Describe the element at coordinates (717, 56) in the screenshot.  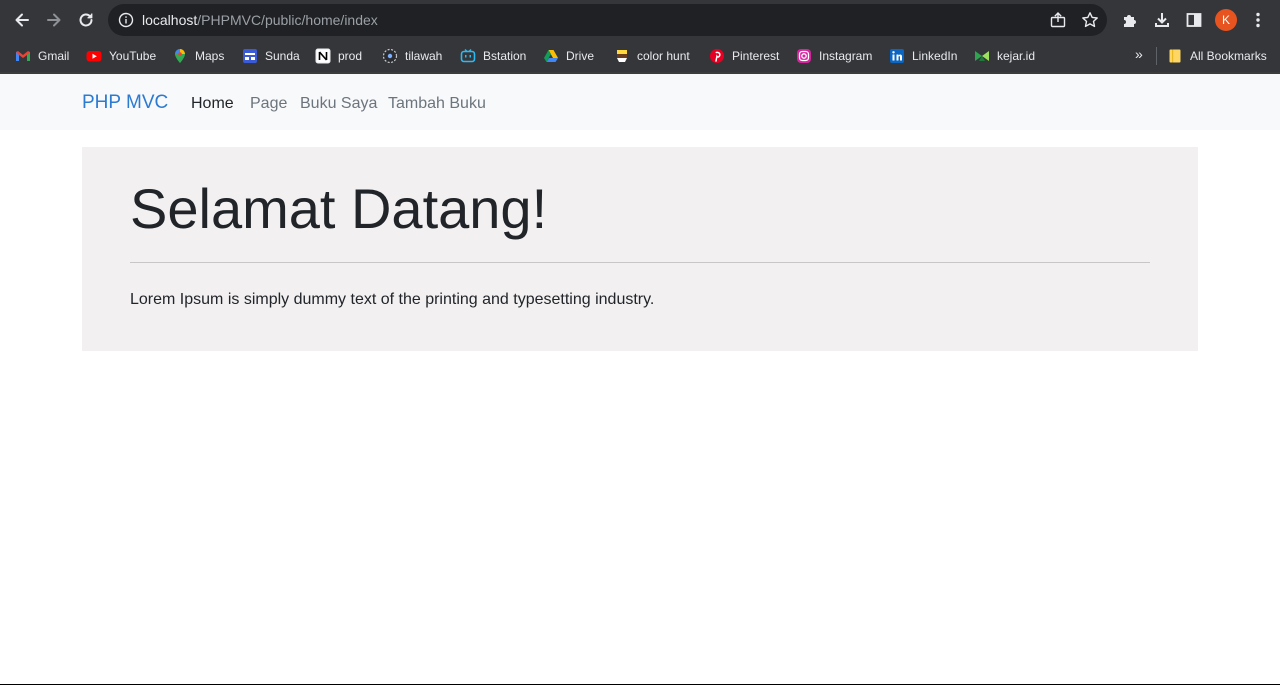
I see `pinterest-icon` at that location.